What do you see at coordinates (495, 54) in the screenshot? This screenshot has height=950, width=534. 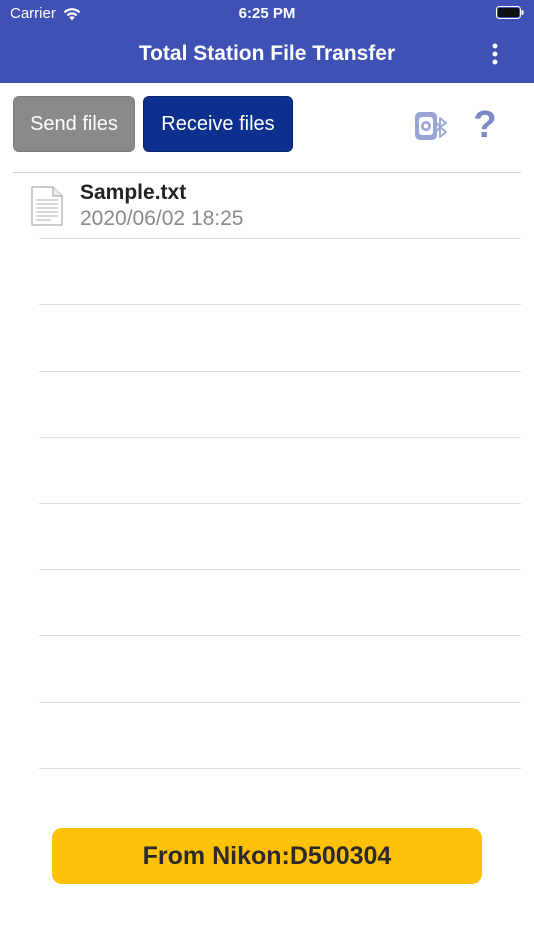 I see `more-vert-icon` at bounding box center [495, 54].